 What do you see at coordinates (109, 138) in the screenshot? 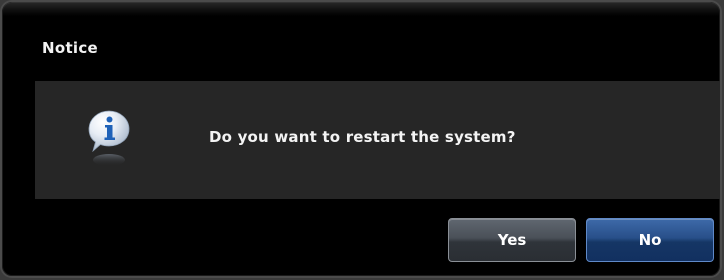
I see `info-icon` at bounding box center [109, 138].